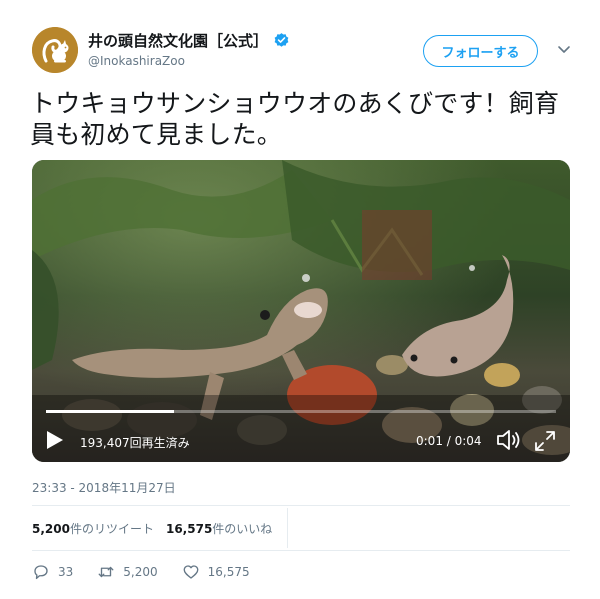  I want to click on video-progress-bar, so click(301, 411).